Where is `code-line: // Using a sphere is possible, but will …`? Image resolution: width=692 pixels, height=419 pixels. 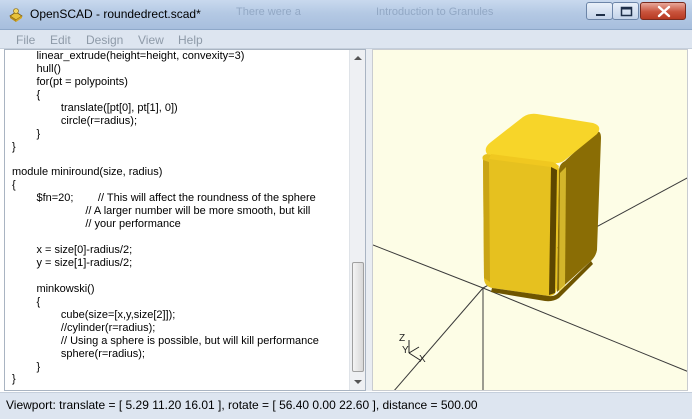 code-line: // Using a sphere is possible, but will … is located at coordinates (165, 340).